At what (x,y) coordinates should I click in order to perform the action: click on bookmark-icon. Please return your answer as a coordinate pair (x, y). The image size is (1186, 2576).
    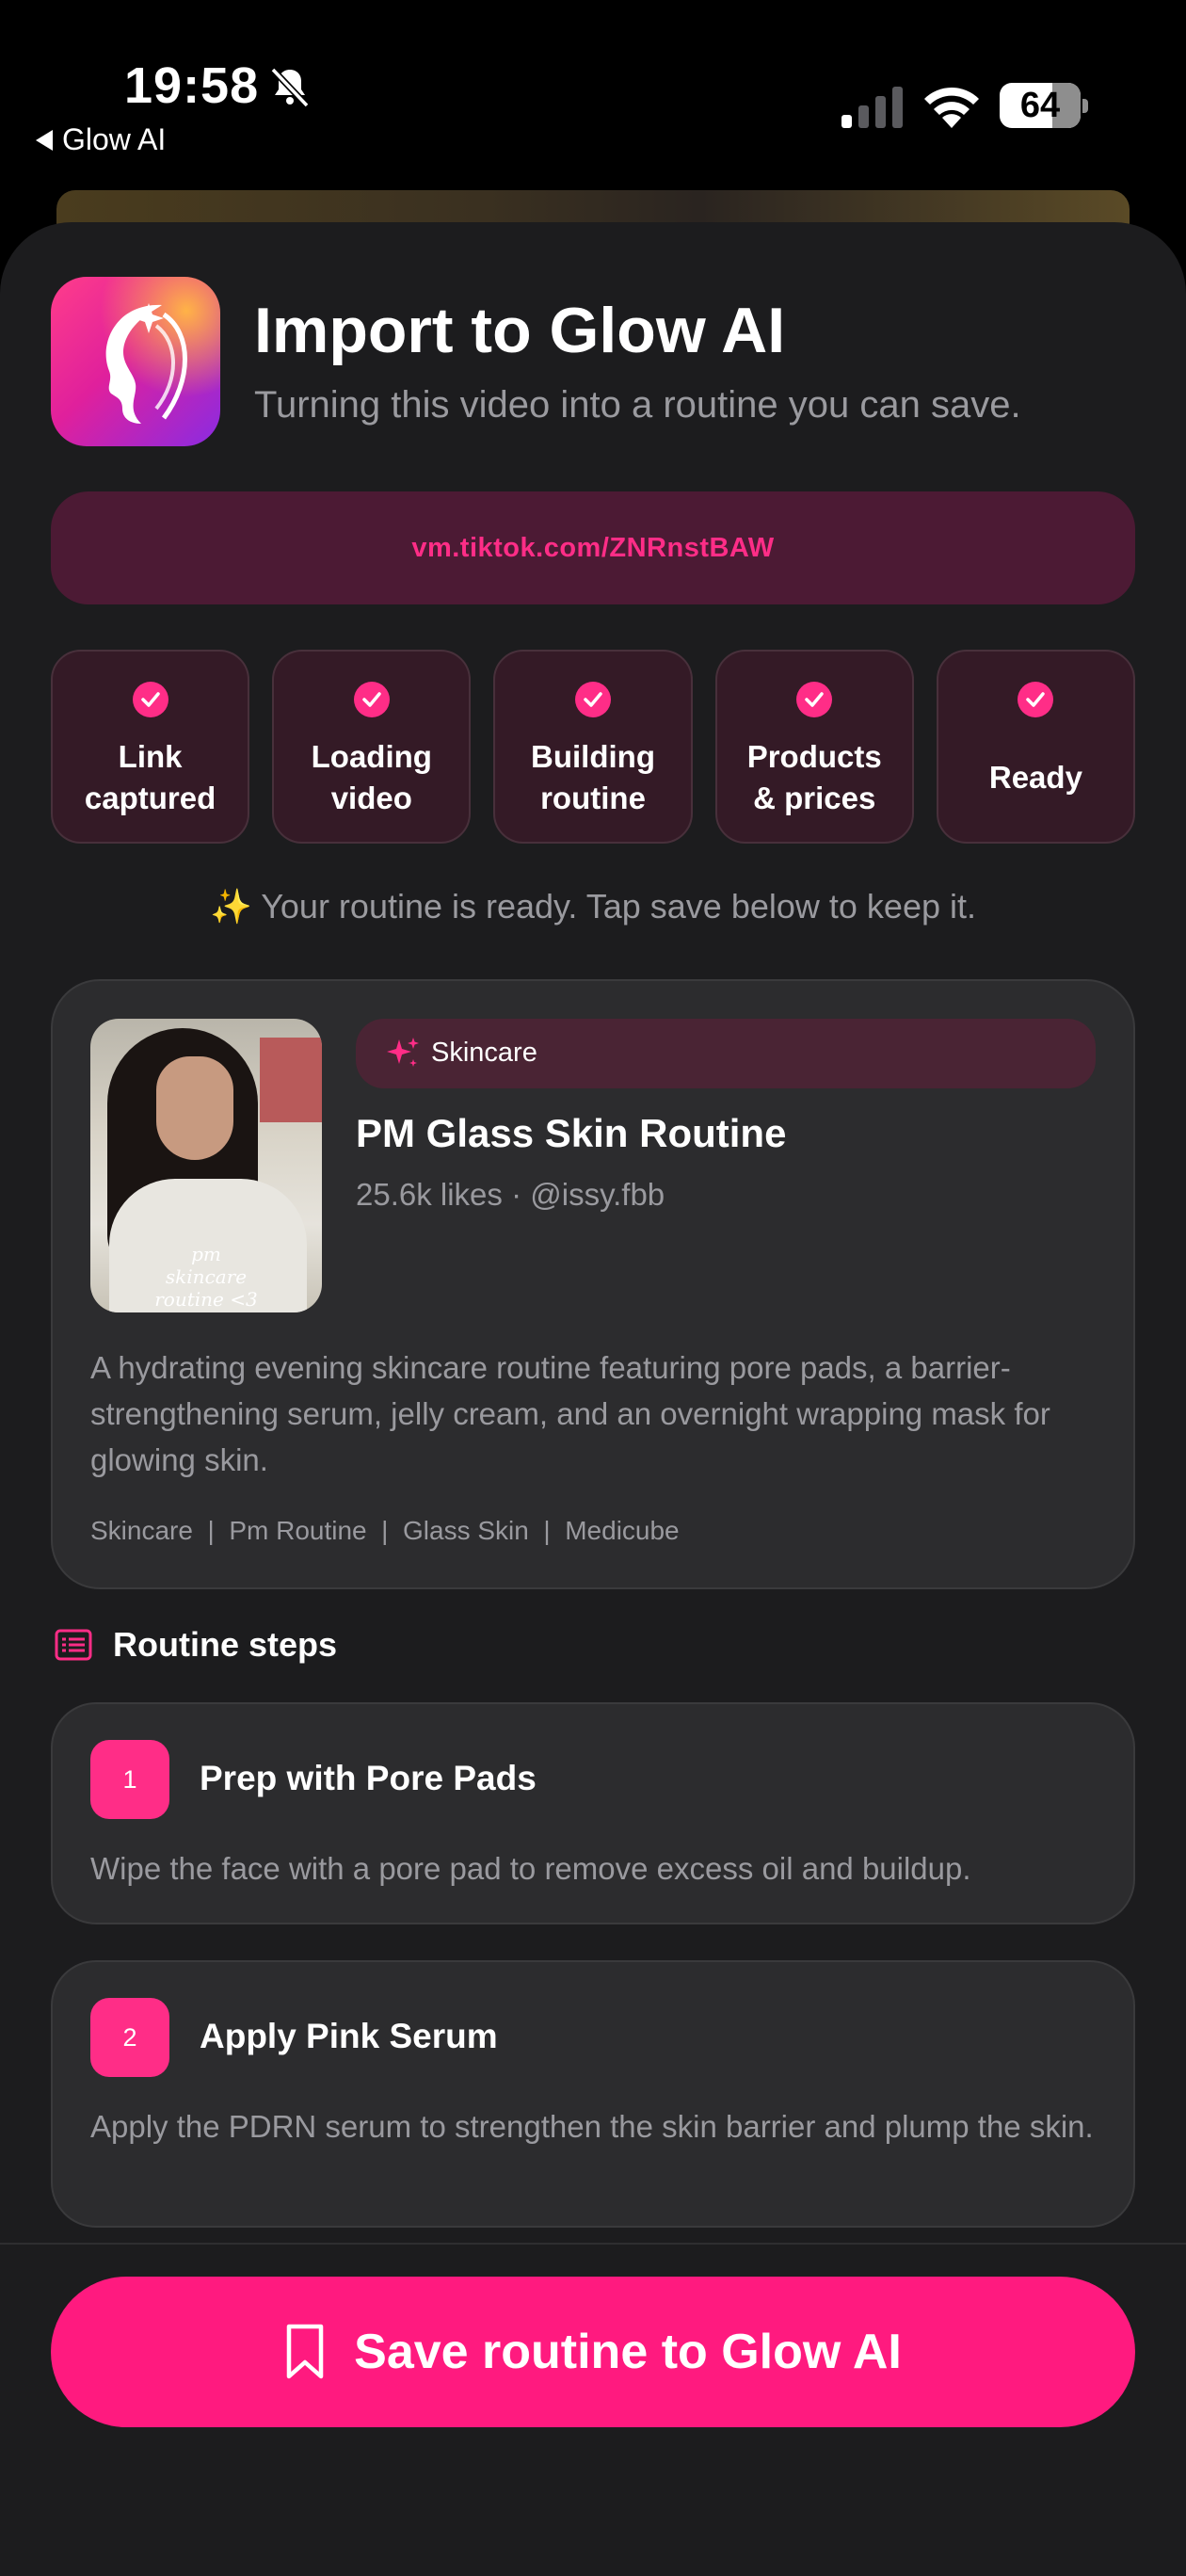
    Looking at the image, I should click on (305, 2351).